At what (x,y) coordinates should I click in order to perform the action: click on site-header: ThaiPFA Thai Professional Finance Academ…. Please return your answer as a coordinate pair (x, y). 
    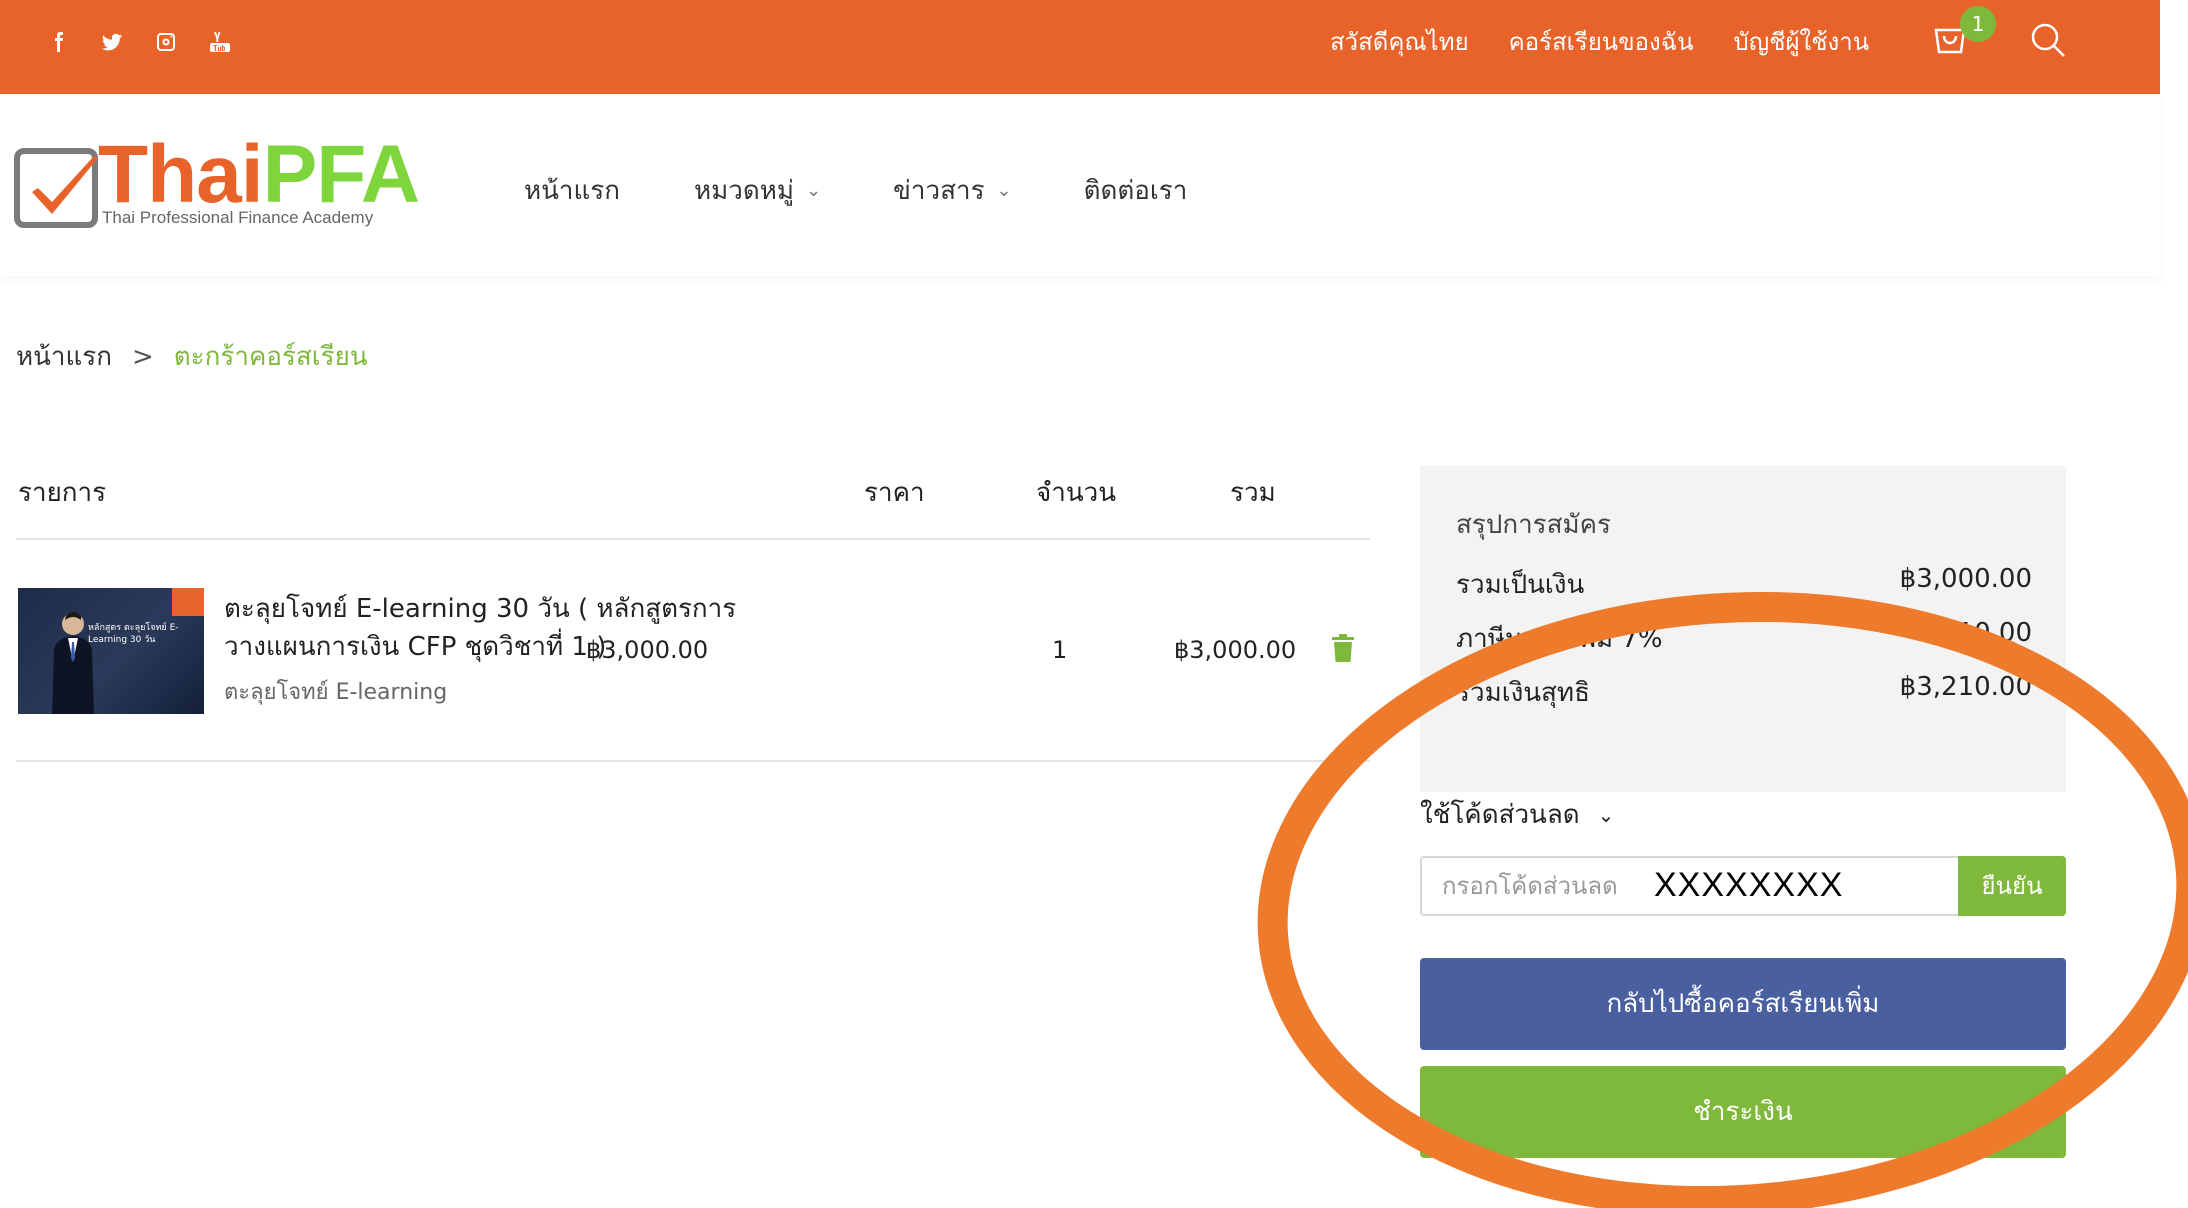
    Looking at the image, I should click on (1080, 185).